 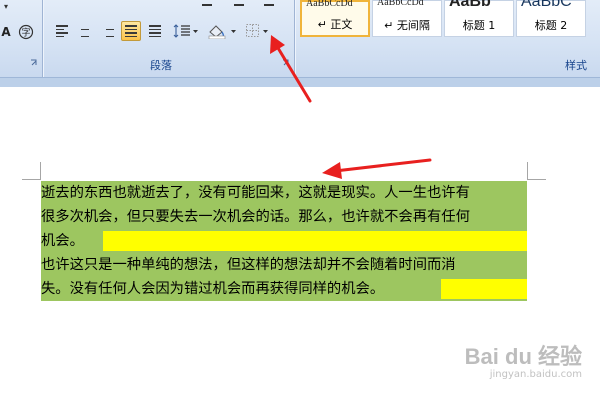 I want to click on arrow-to-page-top, so click(x=377, y=168).